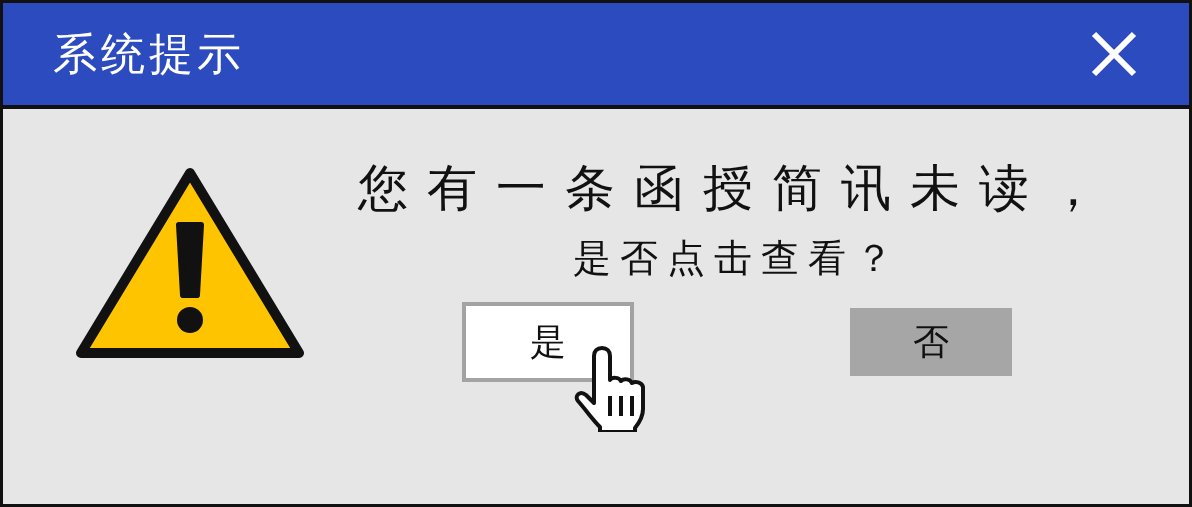  I want to click on question-text: 是否点击查看？, so click(737, 259).